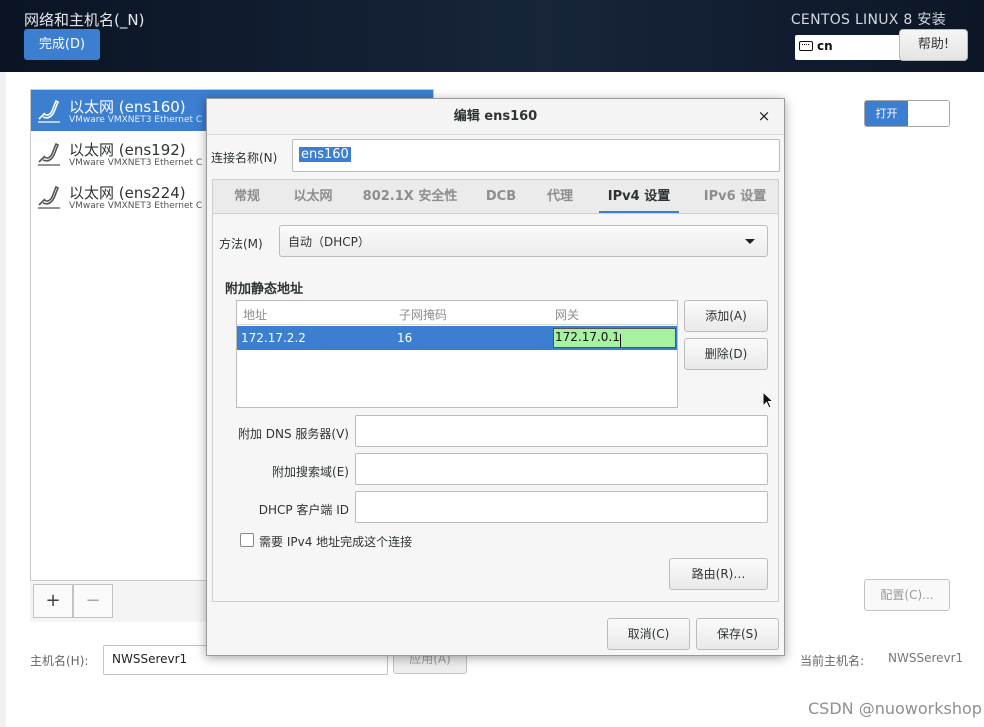  I want to click on require-ipv4-checkbox, so click(247, 540).